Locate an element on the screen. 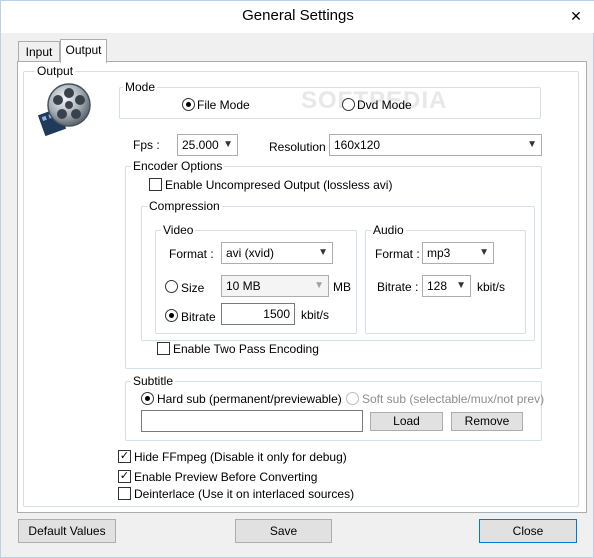 The height and width of the screenshot is (558, 594). two-pass-label: Enable Two Pass Encoding is located at coordinates (246, 349).